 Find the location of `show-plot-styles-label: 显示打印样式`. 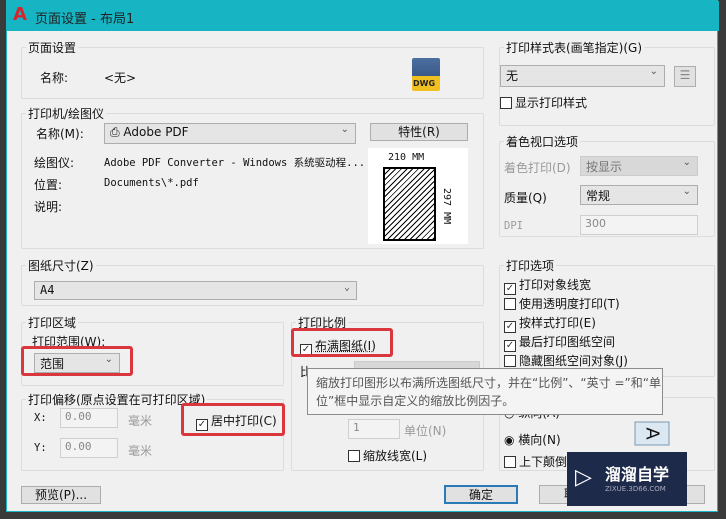

show-plot-styles-label: 显示打印样式 is located at coordinates (551, 103).